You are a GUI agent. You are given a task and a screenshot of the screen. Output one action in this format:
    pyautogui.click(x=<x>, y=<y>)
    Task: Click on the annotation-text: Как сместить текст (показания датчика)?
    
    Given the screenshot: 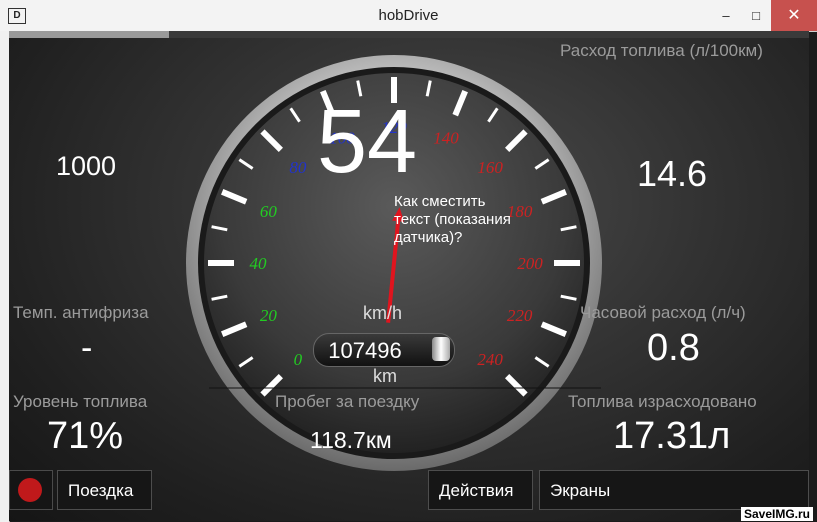 What is the action you would take?
    pyautogui.click(x=452, y=220)
    